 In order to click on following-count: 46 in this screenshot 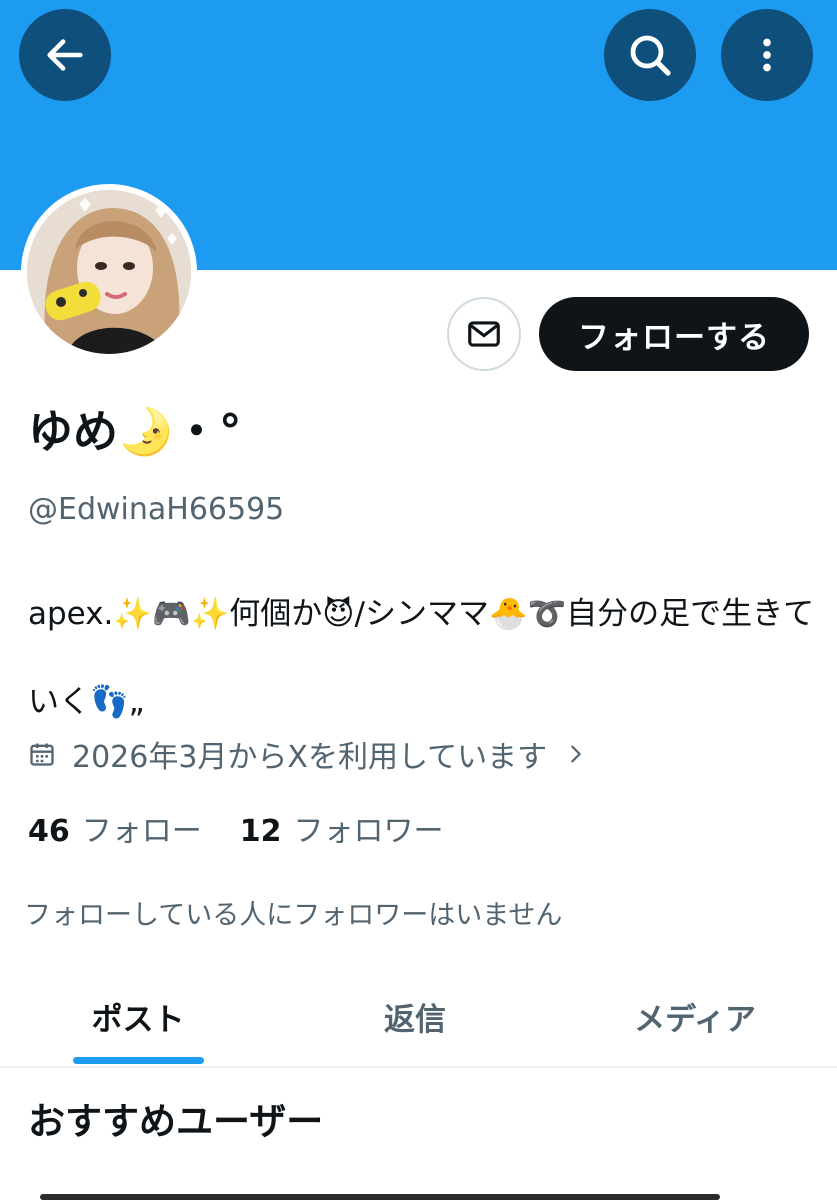, I will do `click(49, 831)`.